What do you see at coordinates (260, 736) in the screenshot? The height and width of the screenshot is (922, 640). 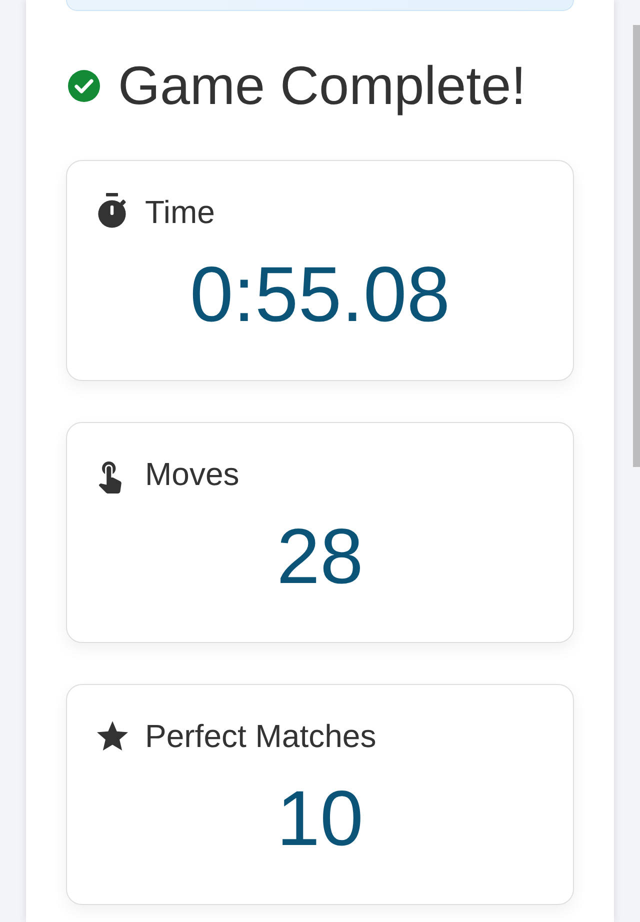 I see `stat-label: Perfect Matches` at bounding box center [260, 736].